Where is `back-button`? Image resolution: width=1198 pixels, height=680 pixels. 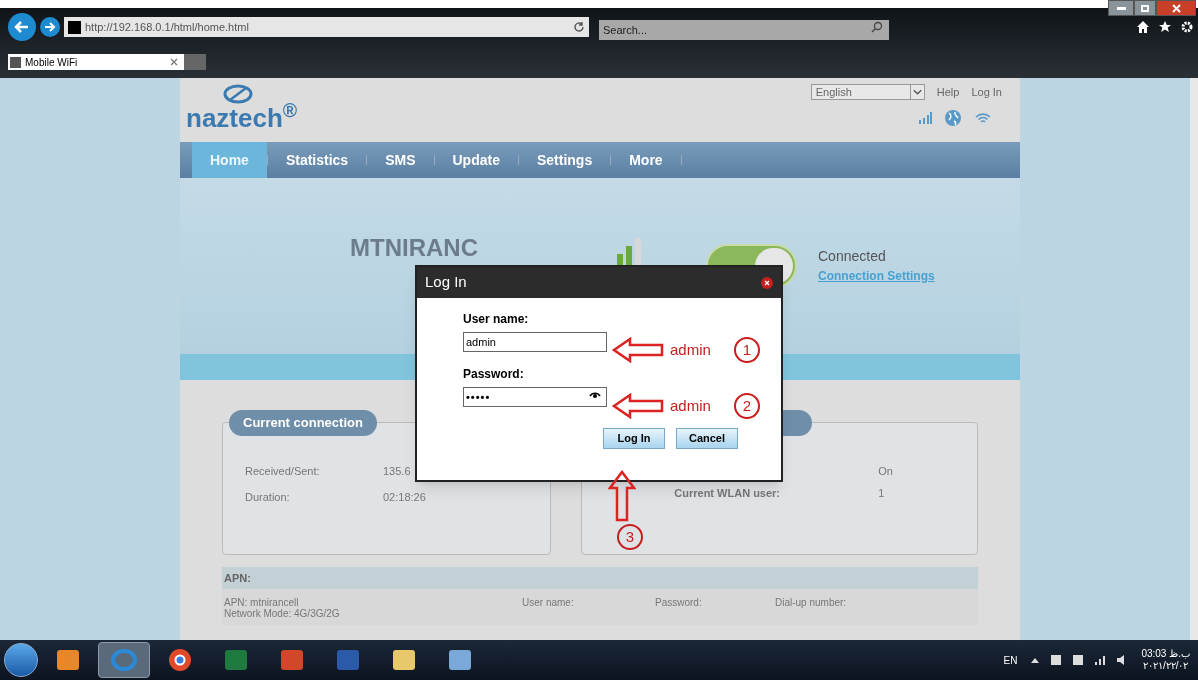
back-button is located at coordinates (22, 27).